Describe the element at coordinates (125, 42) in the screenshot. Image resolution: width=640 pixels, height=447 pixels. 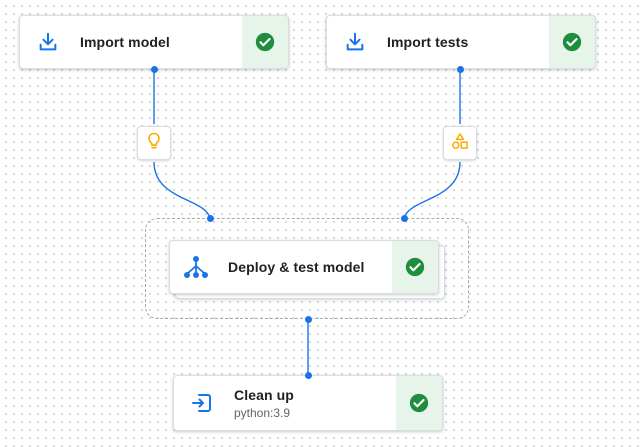
I see `node-label: Import model` at that location.